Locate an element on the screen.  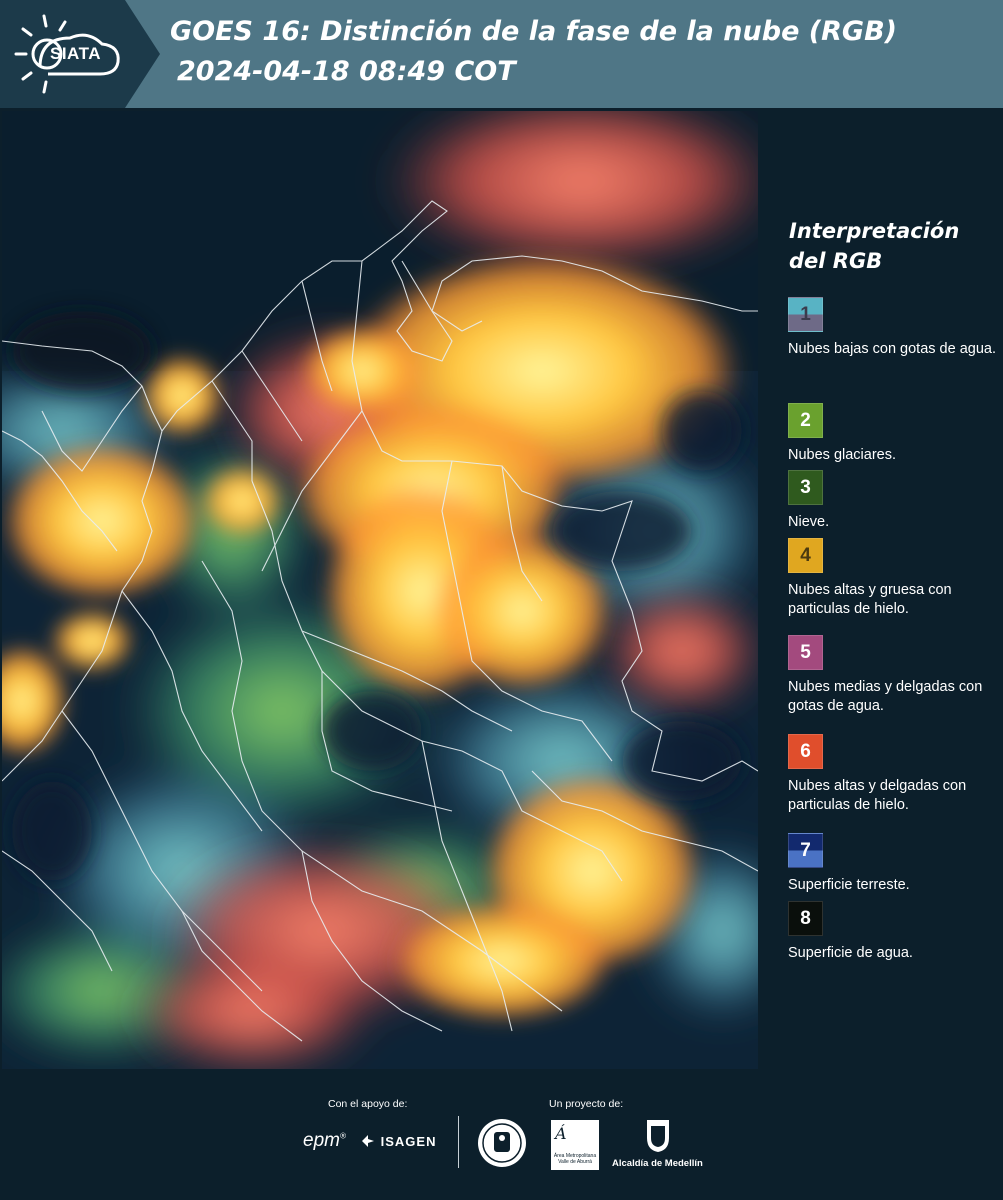
legend-swatch: 2 is located at coordinates (805, 420).